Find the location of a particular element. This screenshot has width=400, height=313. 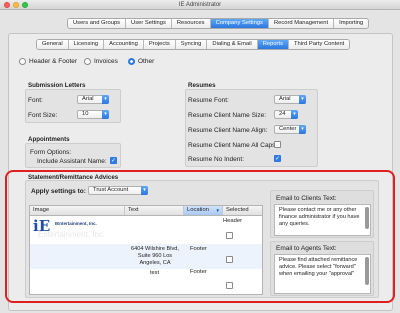

subtab-syncing: Syncing is located at coordinates (191, 44).